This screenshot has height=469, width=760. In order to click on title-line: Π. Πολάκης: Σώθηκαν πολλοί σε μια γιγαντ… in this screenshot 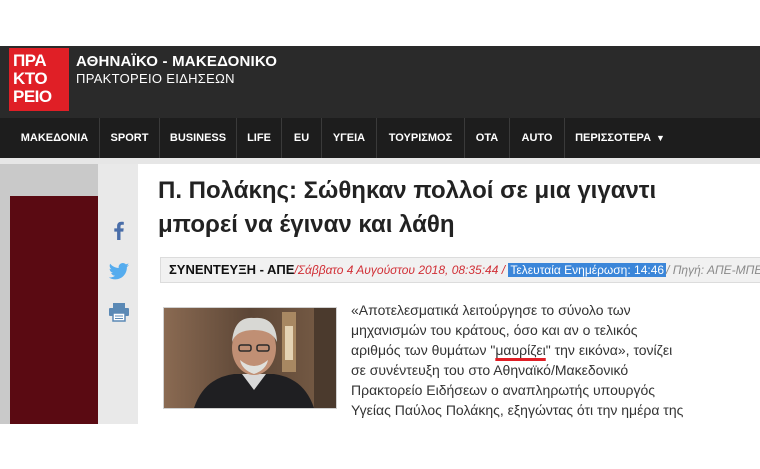, I will do `click(407, 190)`.